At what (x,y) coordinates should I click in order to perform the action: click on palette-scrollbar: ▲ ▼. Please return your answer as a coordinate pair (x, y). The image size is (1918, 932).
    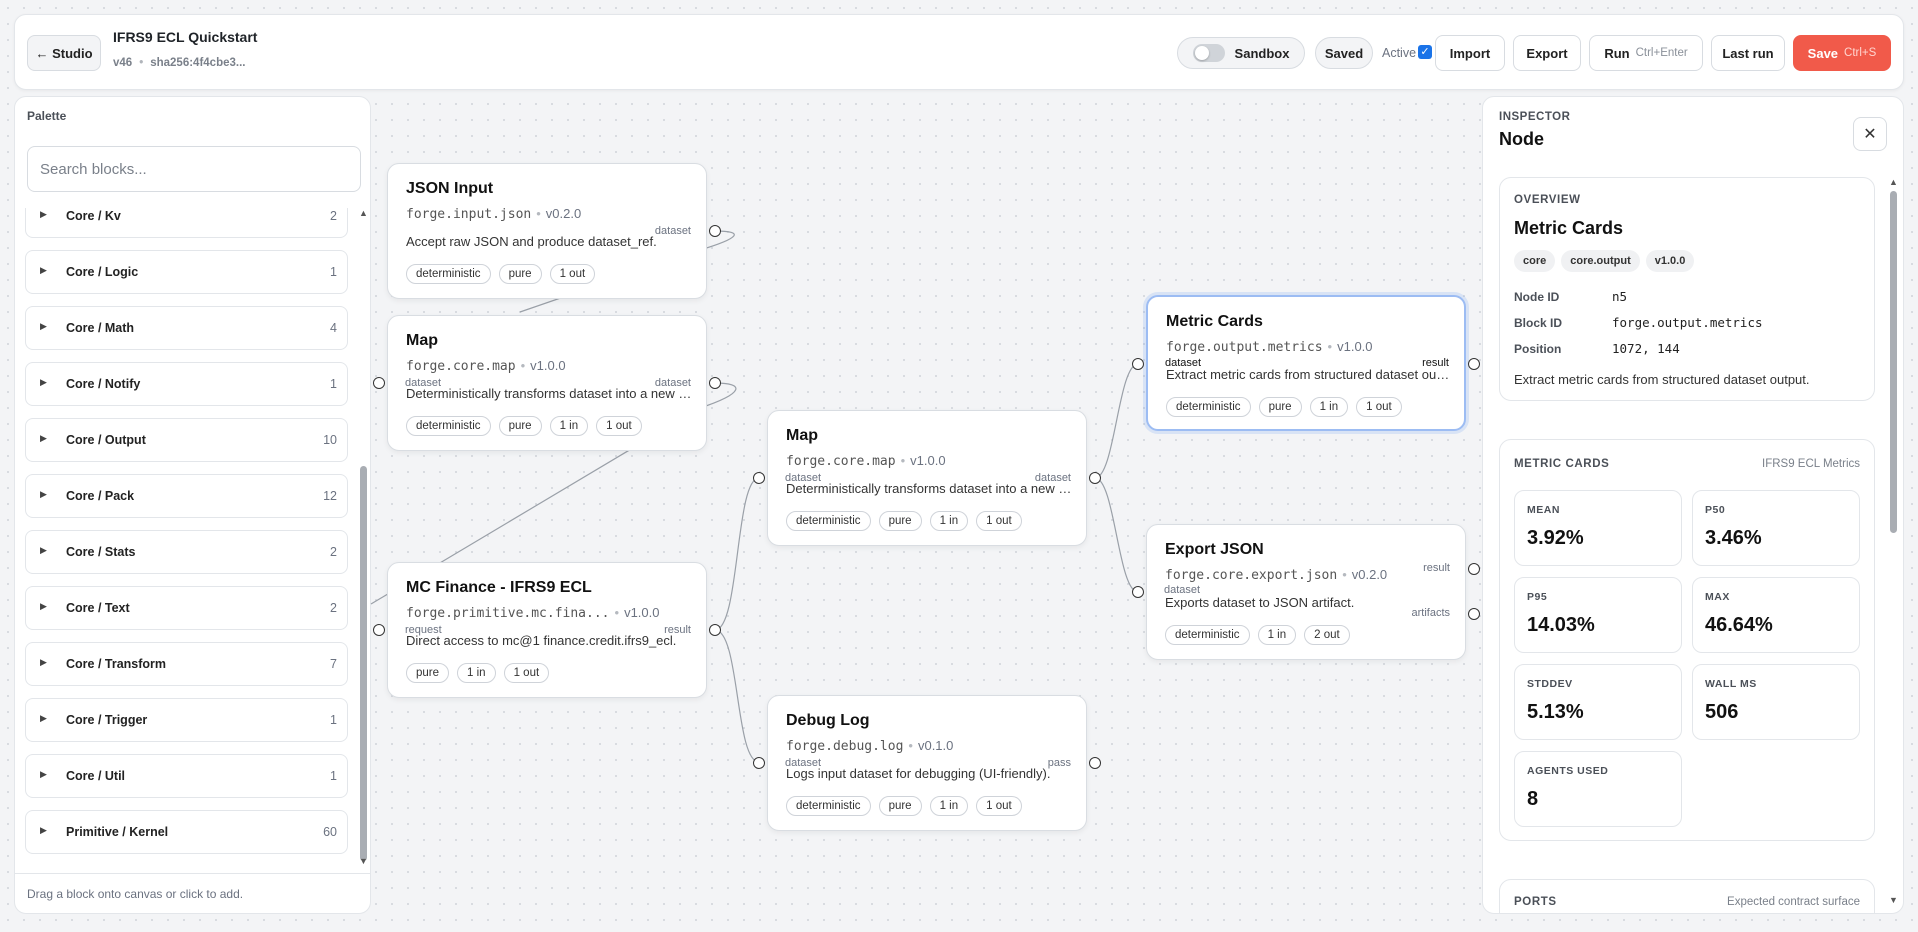
    Looking at the image, I should click on (363, 538).